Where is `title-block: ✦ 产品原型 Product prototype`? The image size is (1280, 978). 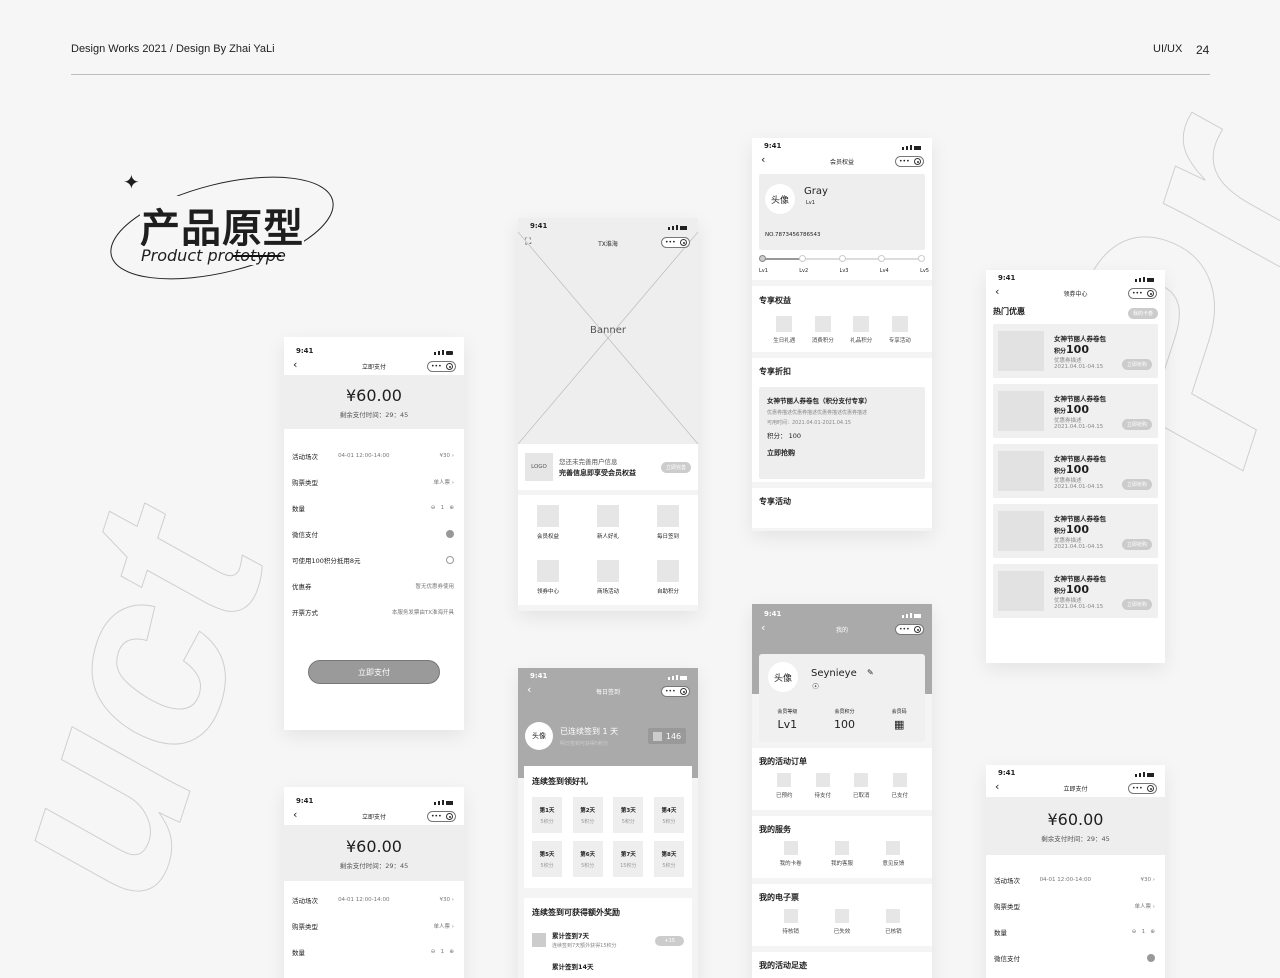 title-block: ✦ 产品原型 Product prototype is located at coordinates (222, 228).